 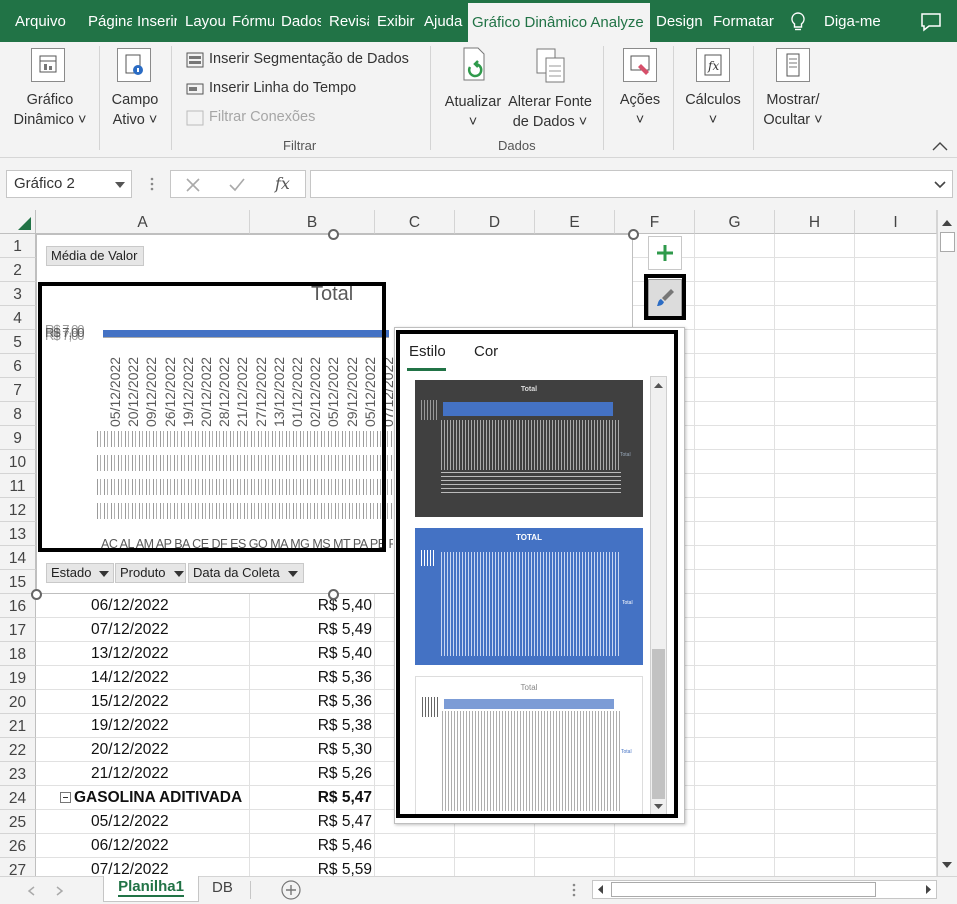 What do you see at coordinates (237, 185) in the screenshot?
I see `enter-check-icon` at bounding box center [237, 185].